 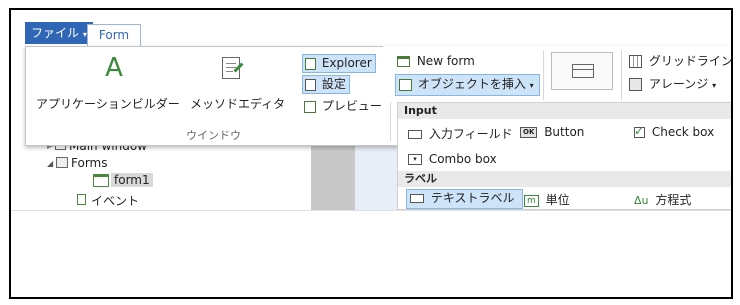 I want to click on preview-icon, so click(x=310, y=106).